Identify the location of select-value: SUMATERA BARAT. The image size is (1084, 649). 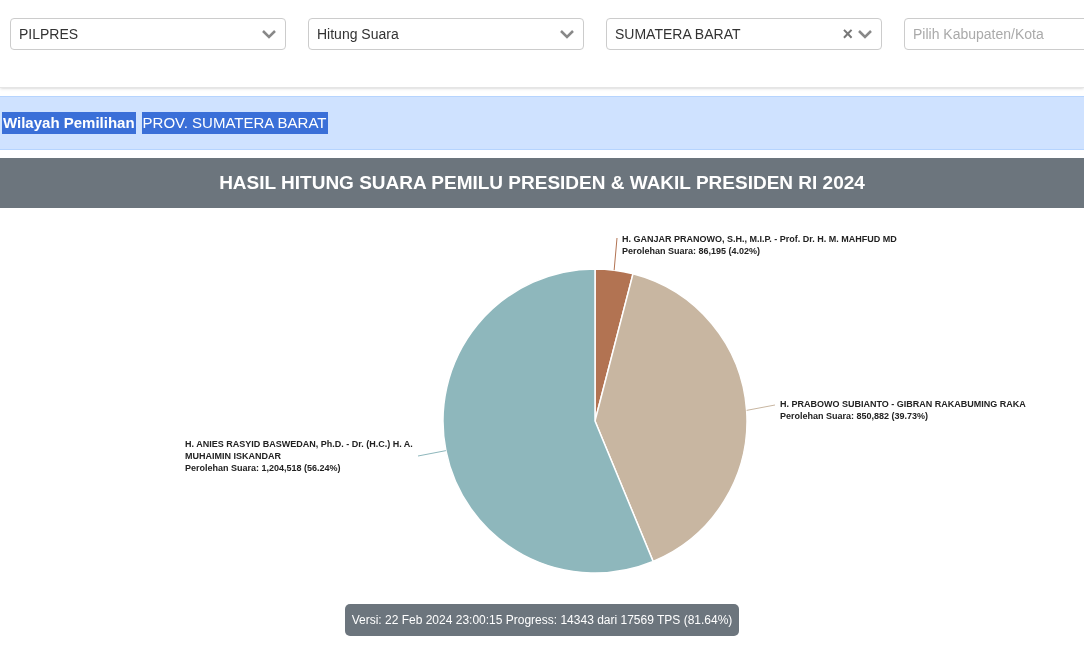
(678, 34).